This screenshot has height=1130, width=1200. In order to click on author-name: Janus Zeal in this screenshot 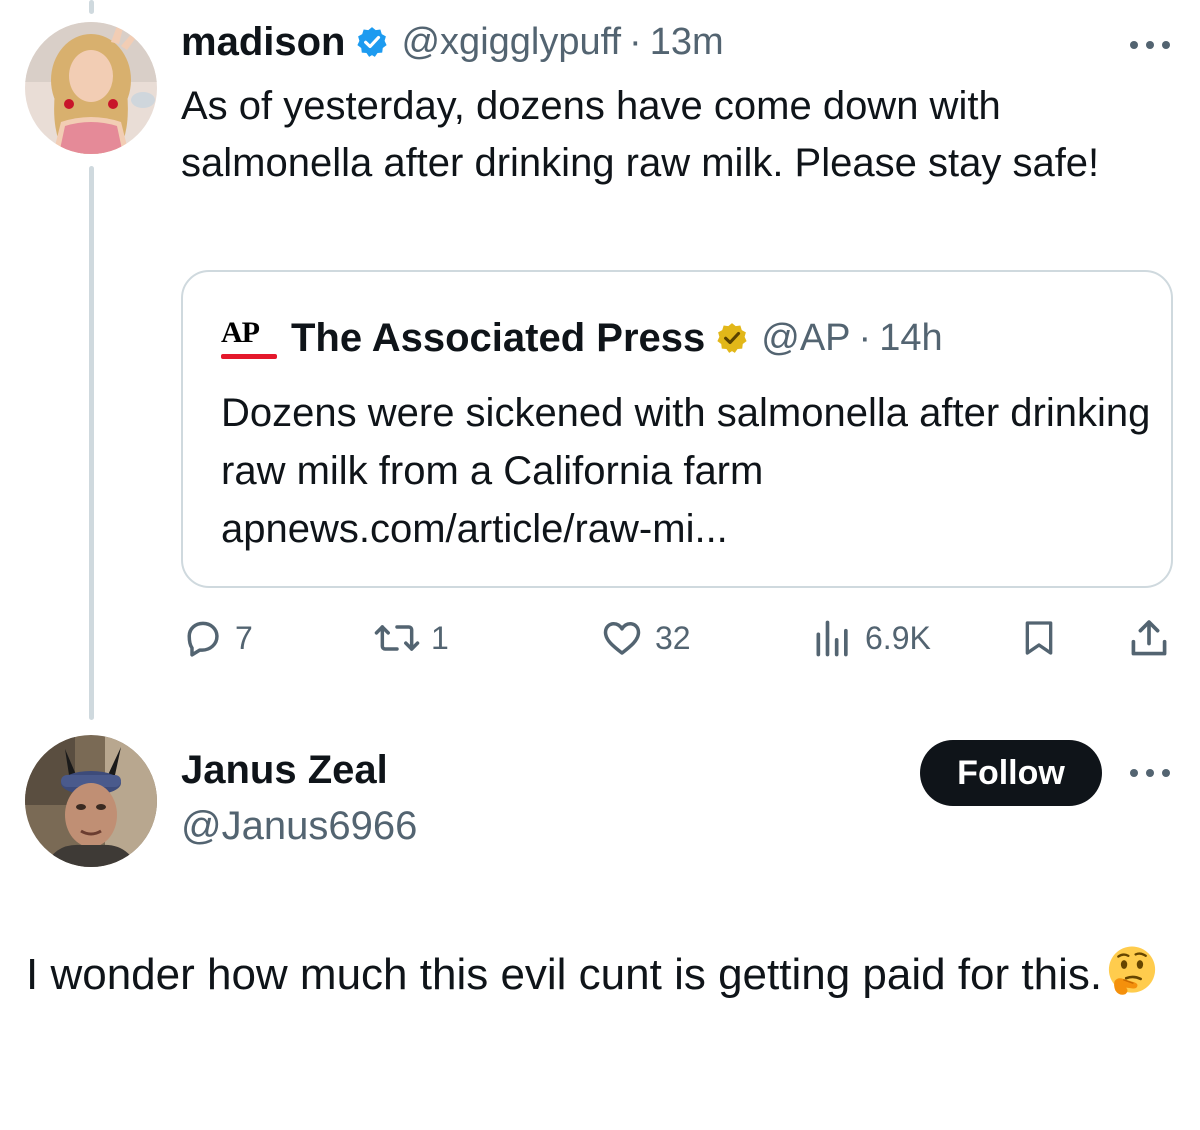, I will do `click(284, 770)`.